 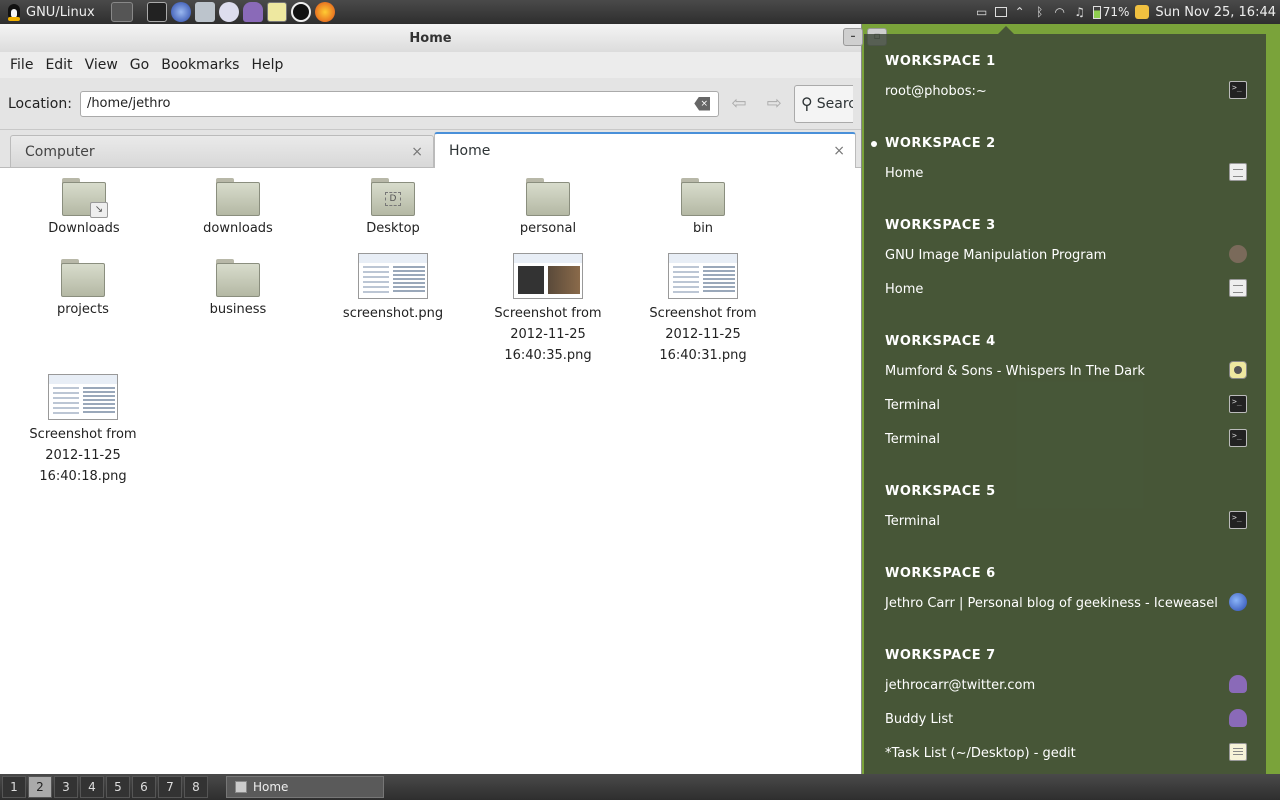 I want to click on browser-launcher-icon, so click(x=180, y=12).